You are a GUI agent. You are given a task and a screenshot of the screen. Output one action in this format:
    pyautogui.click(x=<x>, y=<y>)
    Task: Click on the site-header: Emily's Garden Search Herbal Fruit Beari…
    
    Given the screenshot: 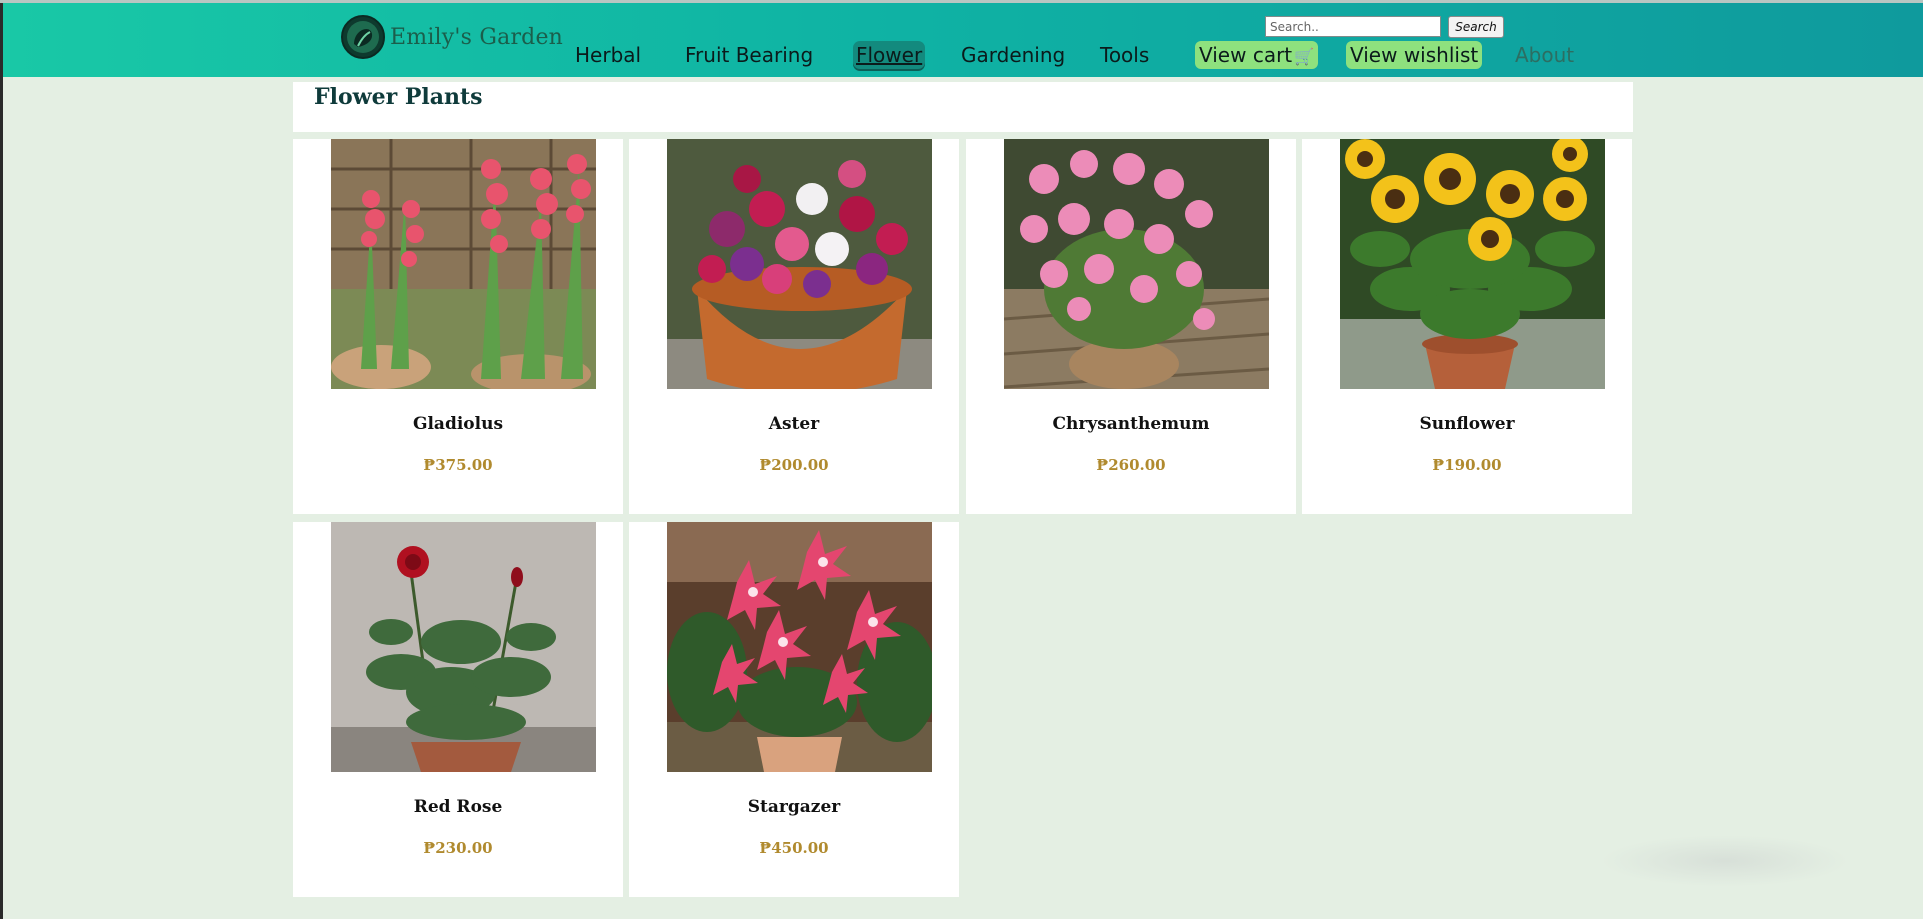 What is the action you would take?
    pyautogui.click(x=963, y=40)
    